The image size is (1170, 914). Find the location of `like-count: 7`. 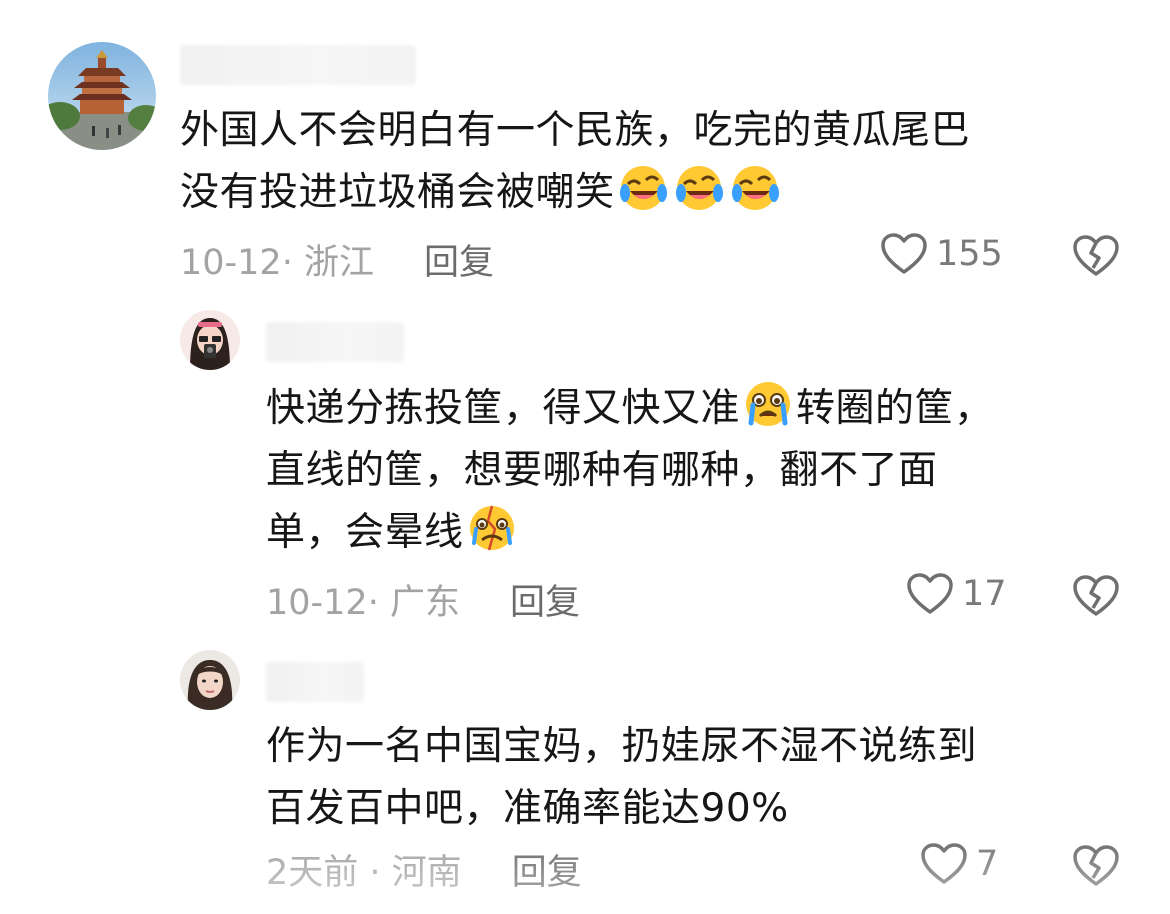

like-count: 7 is located at coordinates (987, 864).